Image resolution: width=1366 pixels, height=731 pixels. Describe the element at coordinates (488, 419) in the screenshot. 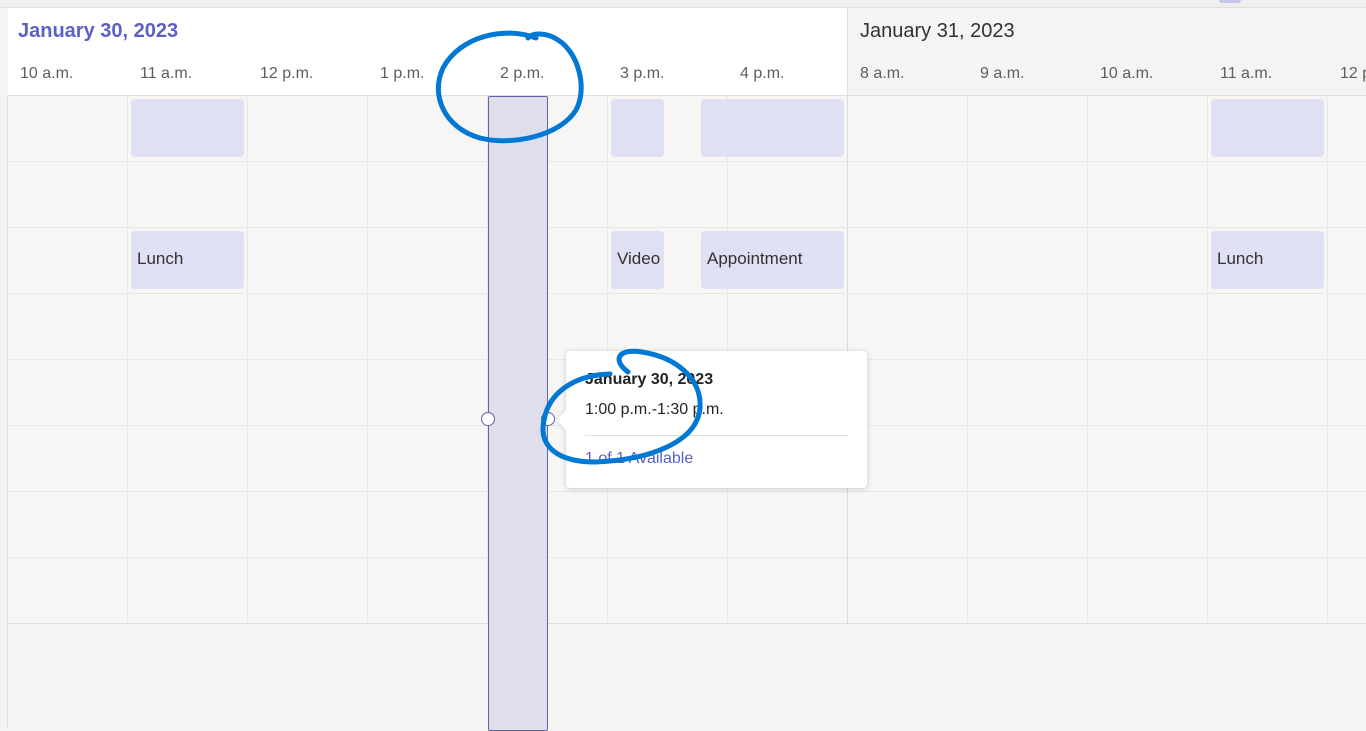

I see `selection-resize-handle-left` at that location.